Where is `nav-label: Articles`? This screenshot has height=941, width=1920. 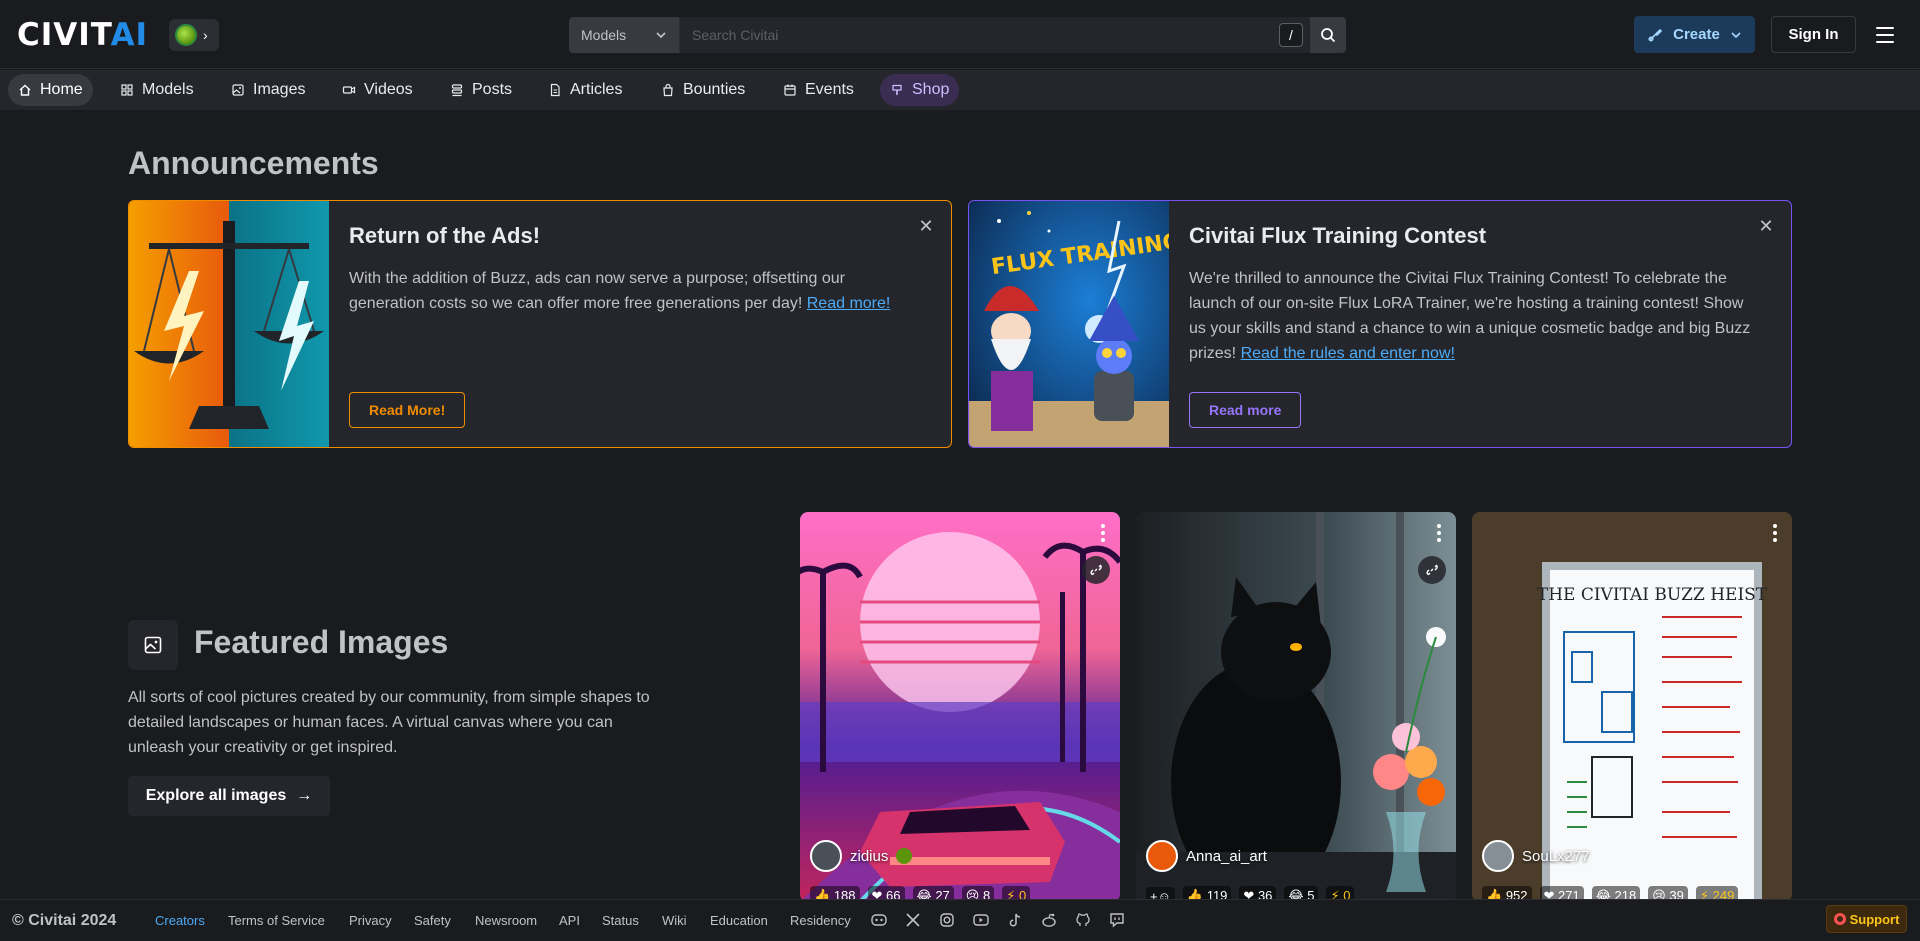
nav-label: Articles is located at coordinates (596, 89).